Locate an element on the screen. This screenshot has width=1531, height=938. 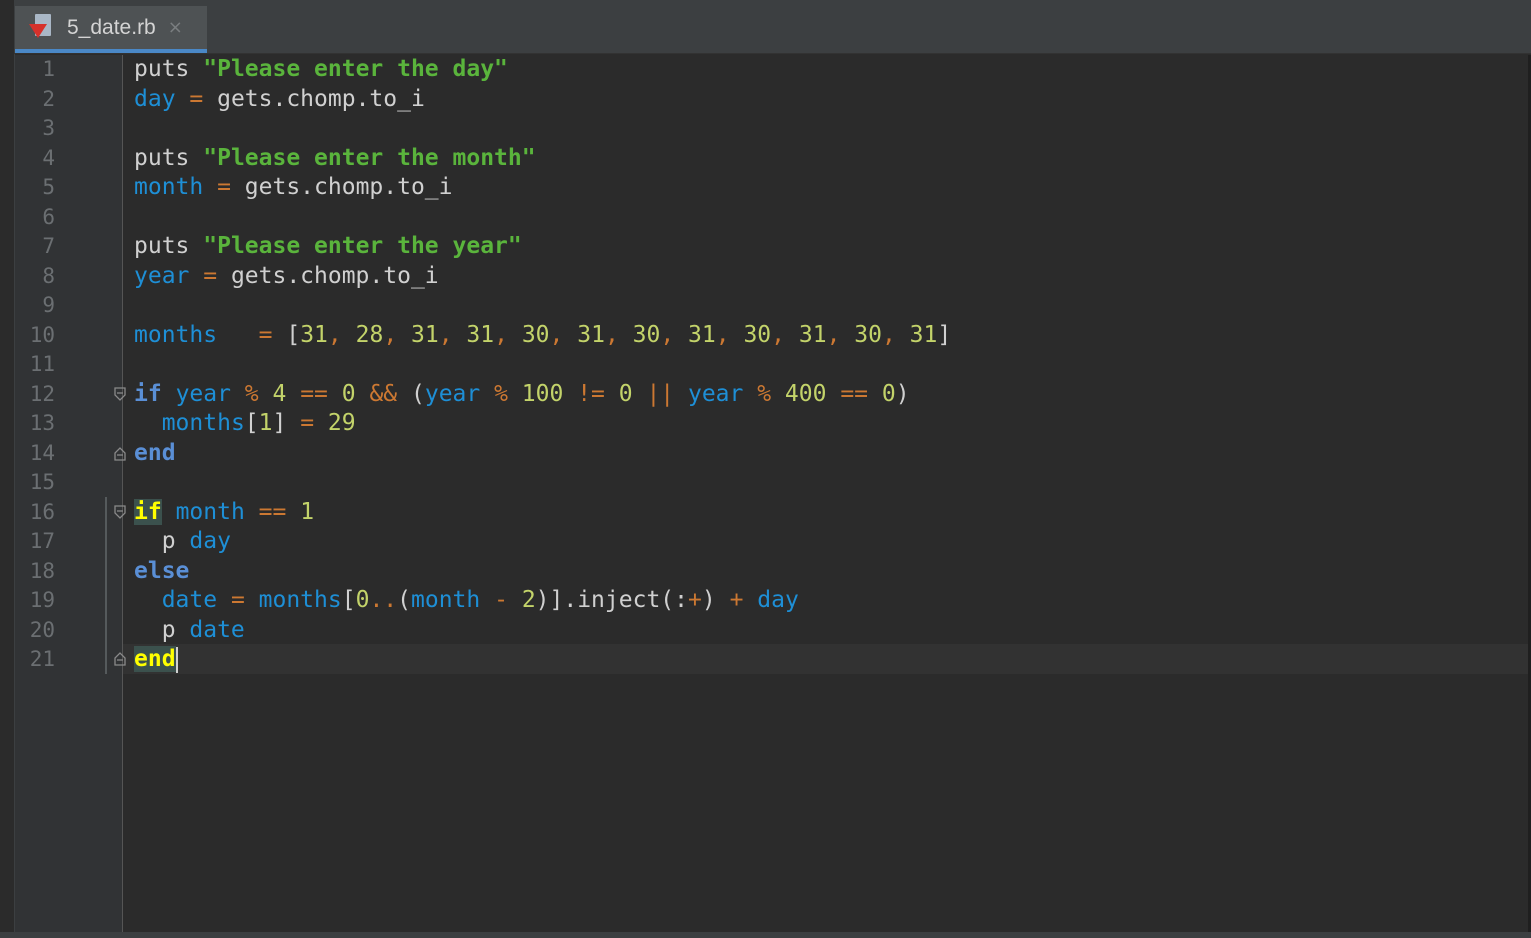
line-number: 13 is located at coordinates (42, 423).